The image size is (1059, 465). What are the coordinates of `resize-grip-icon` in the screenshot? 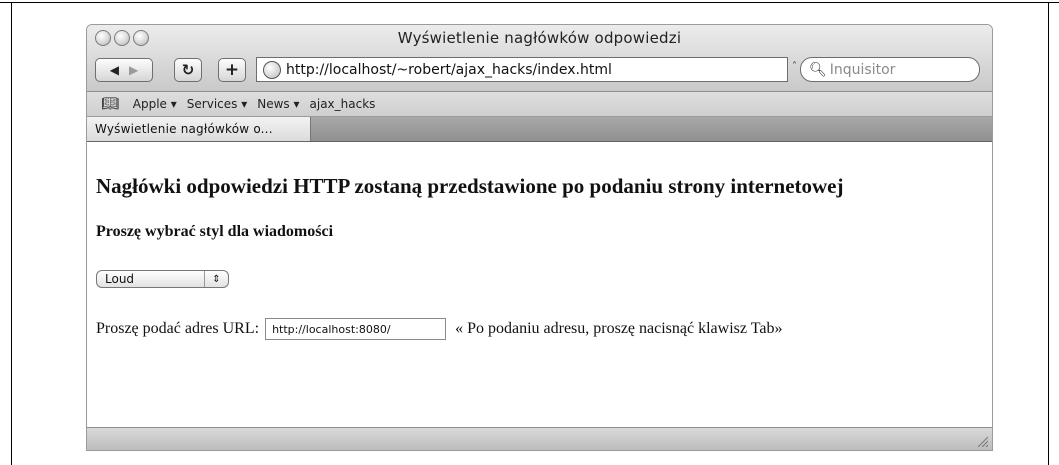 It's located at (982, 441).